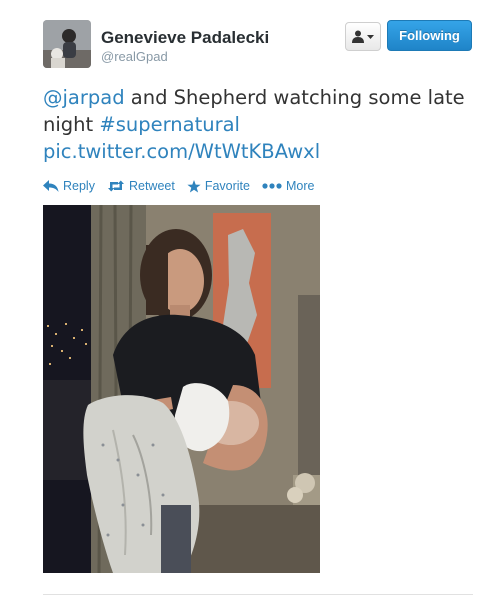 The width and height of the screenshot is (500, 598). I want to click on favorite-action: Favorite, so click(218, 186).